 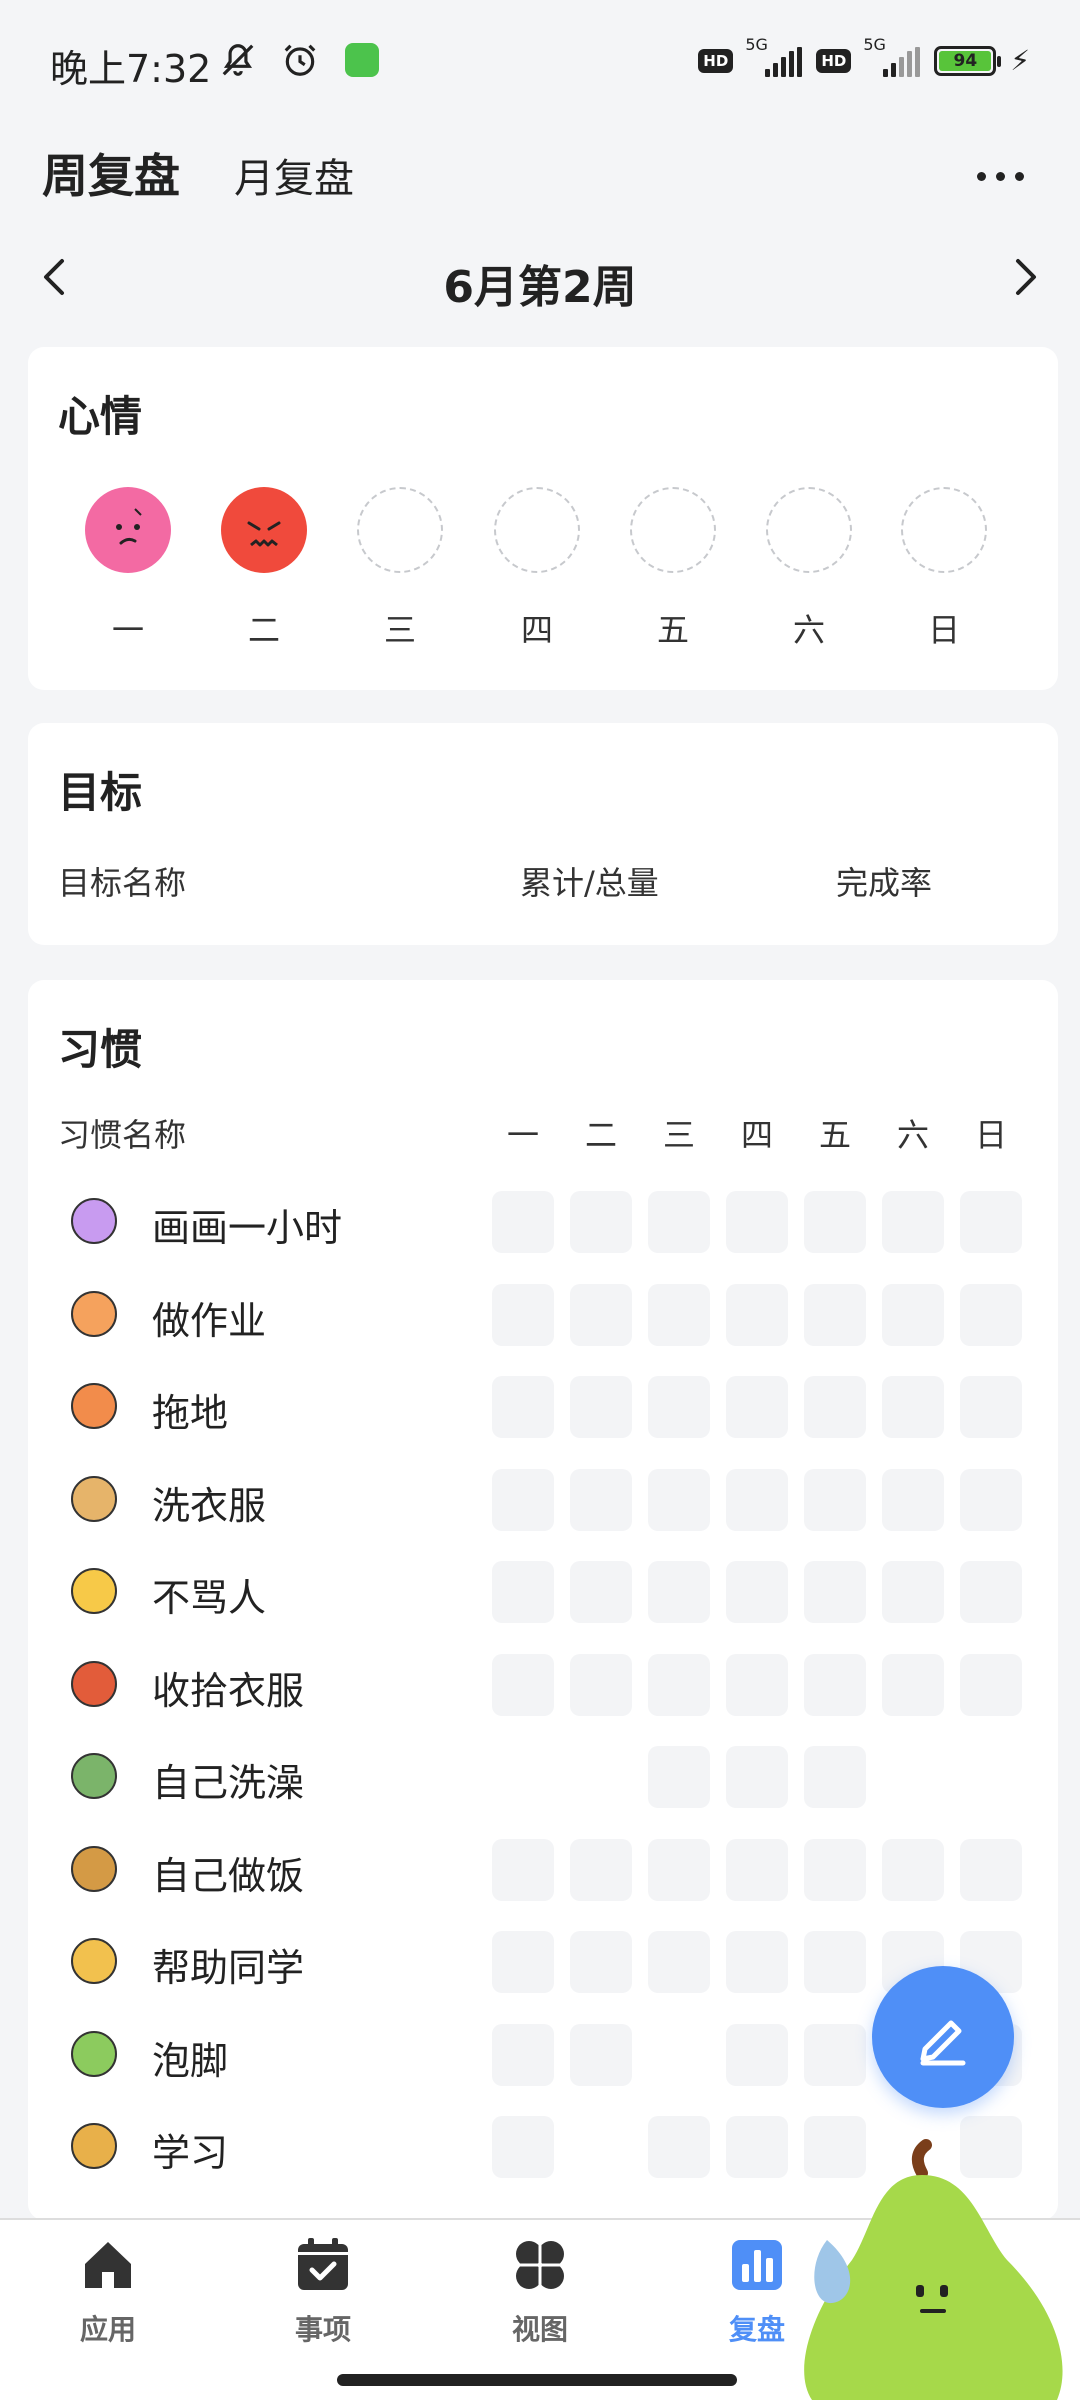 I want to click on habit-row: 洗衣服, so click(x=543, y=1500).